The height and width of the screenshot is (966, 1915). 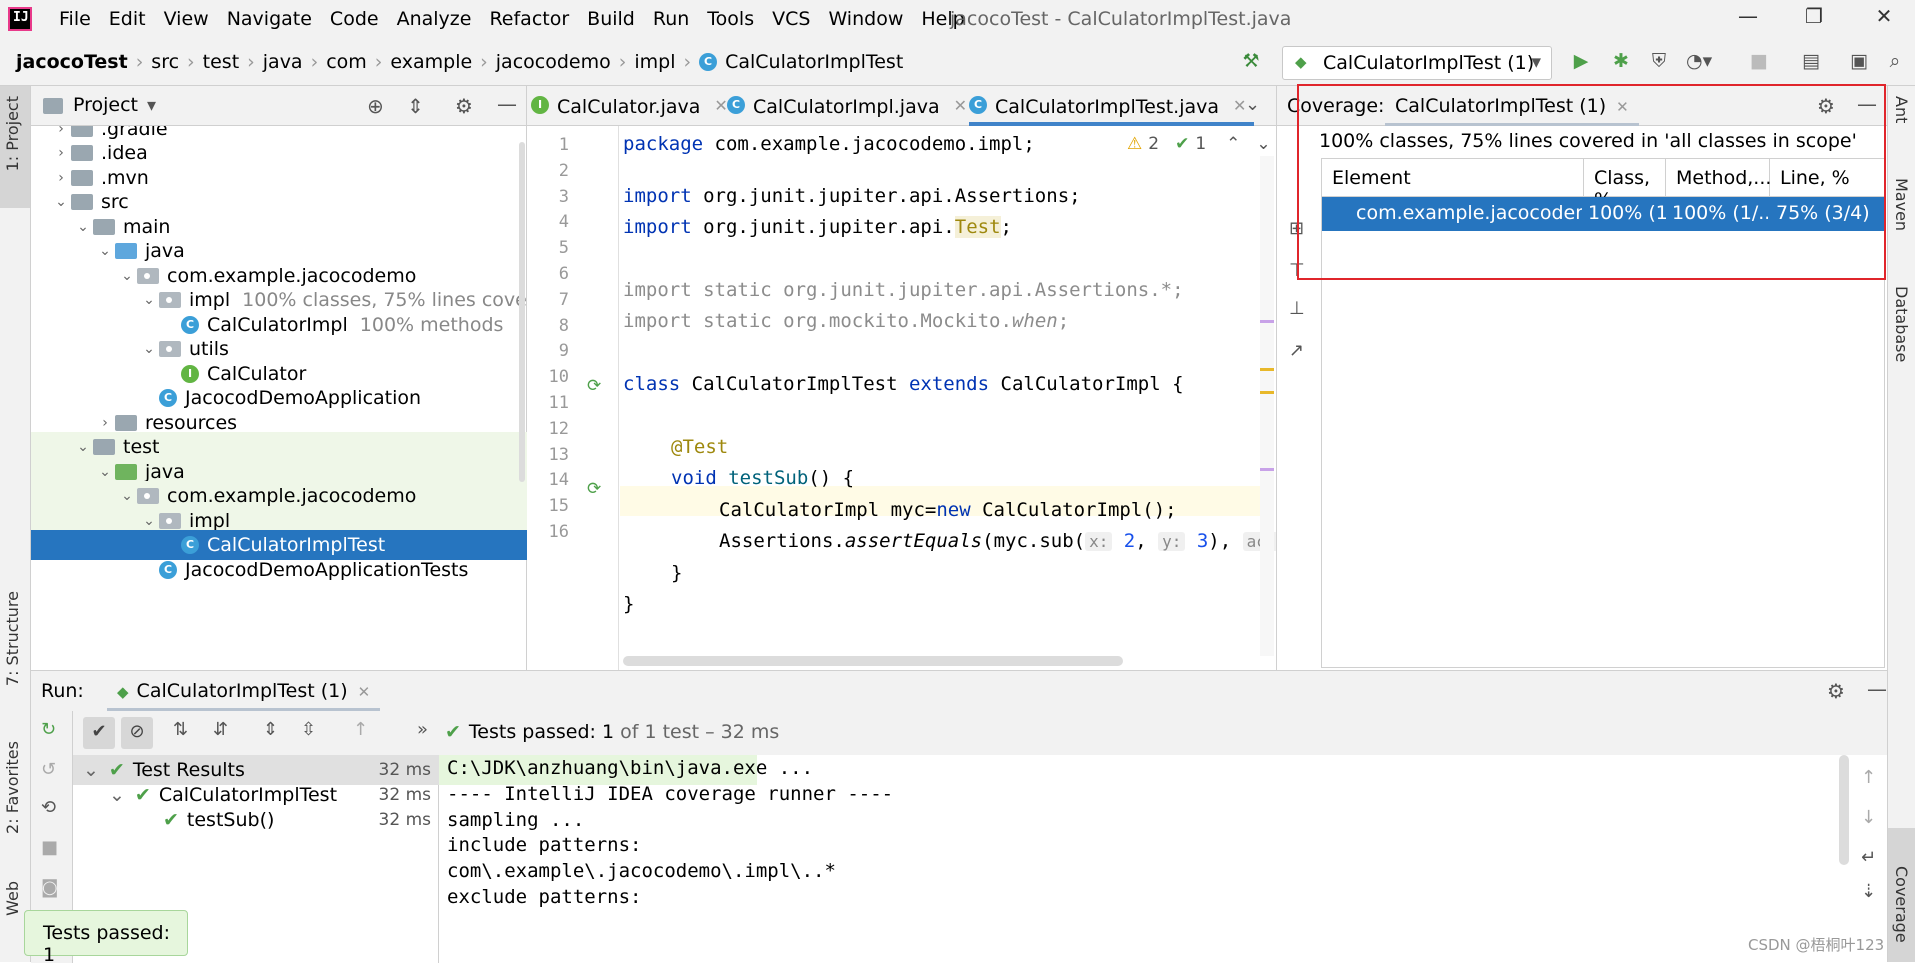 I want to click on tests-passed-notification: Tests passed: 1, so click(x=106, y=938).